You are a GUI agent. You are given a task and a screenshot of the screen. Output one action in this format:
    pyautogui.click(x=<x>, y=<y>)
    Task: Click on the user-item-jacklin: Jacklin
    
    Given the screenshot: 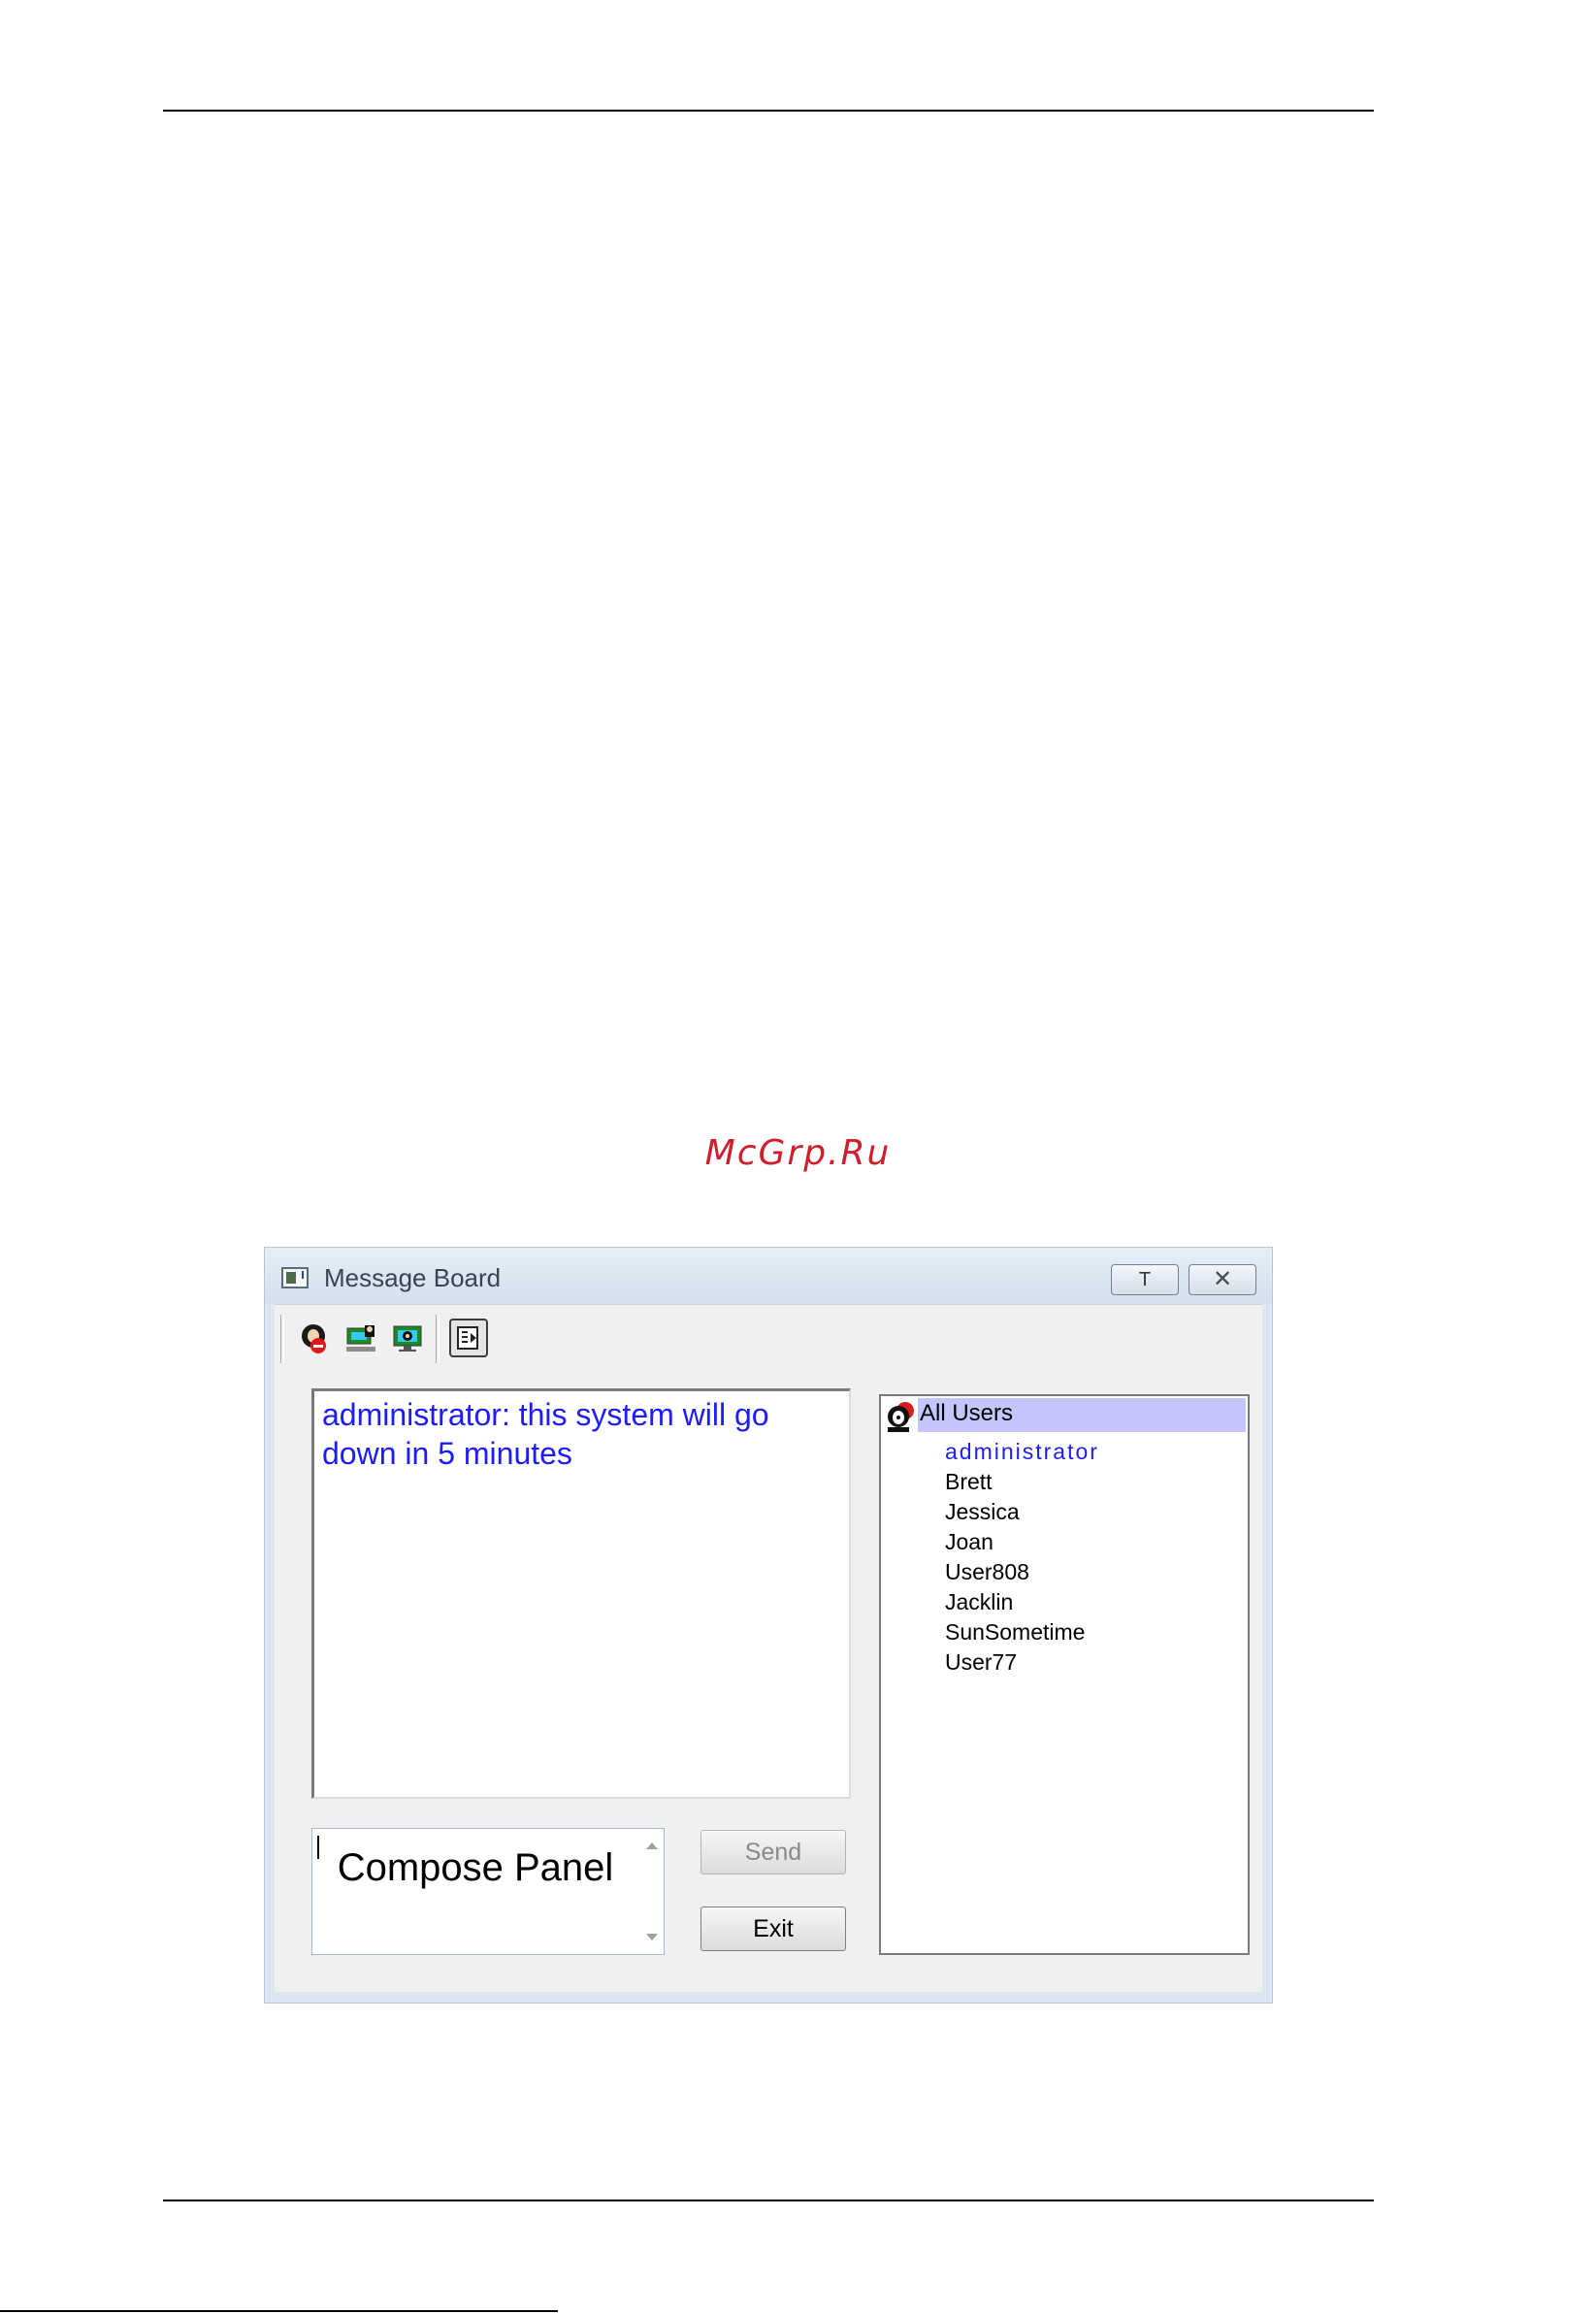 What is the action you would take?
    pyautogui.click(x=1022, y=1602)
    